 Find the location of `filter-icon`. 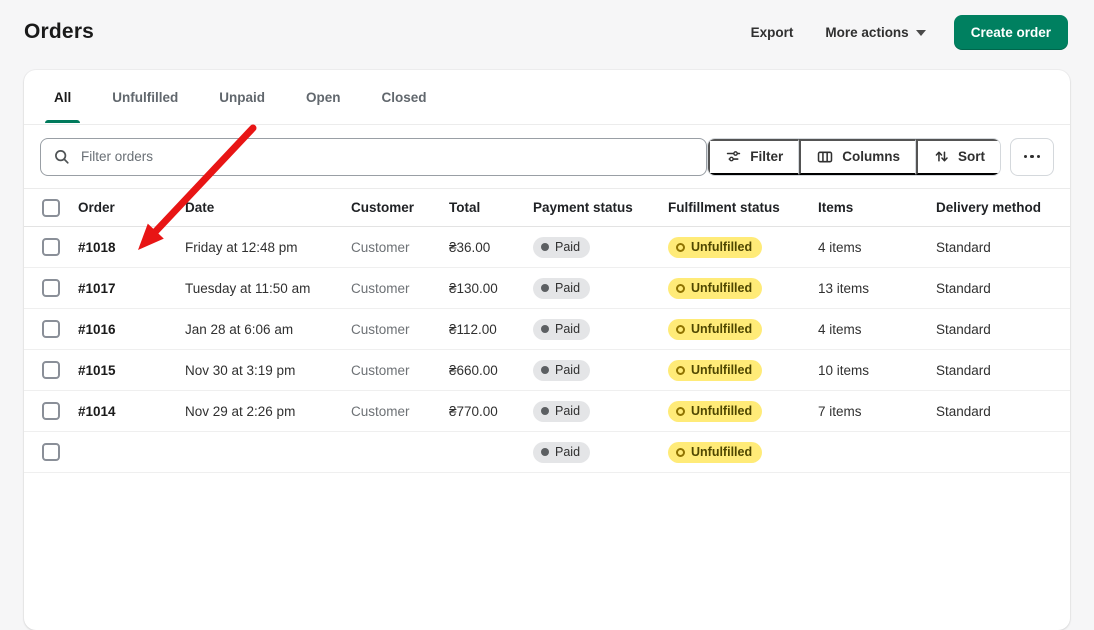

filter-icon is located at coordinates (734, 156).